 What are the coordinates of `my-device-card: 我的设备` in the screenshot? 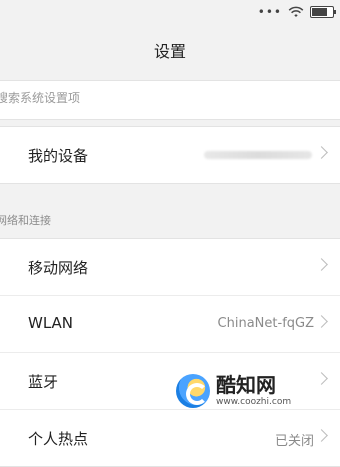 It's located at (170, 155).